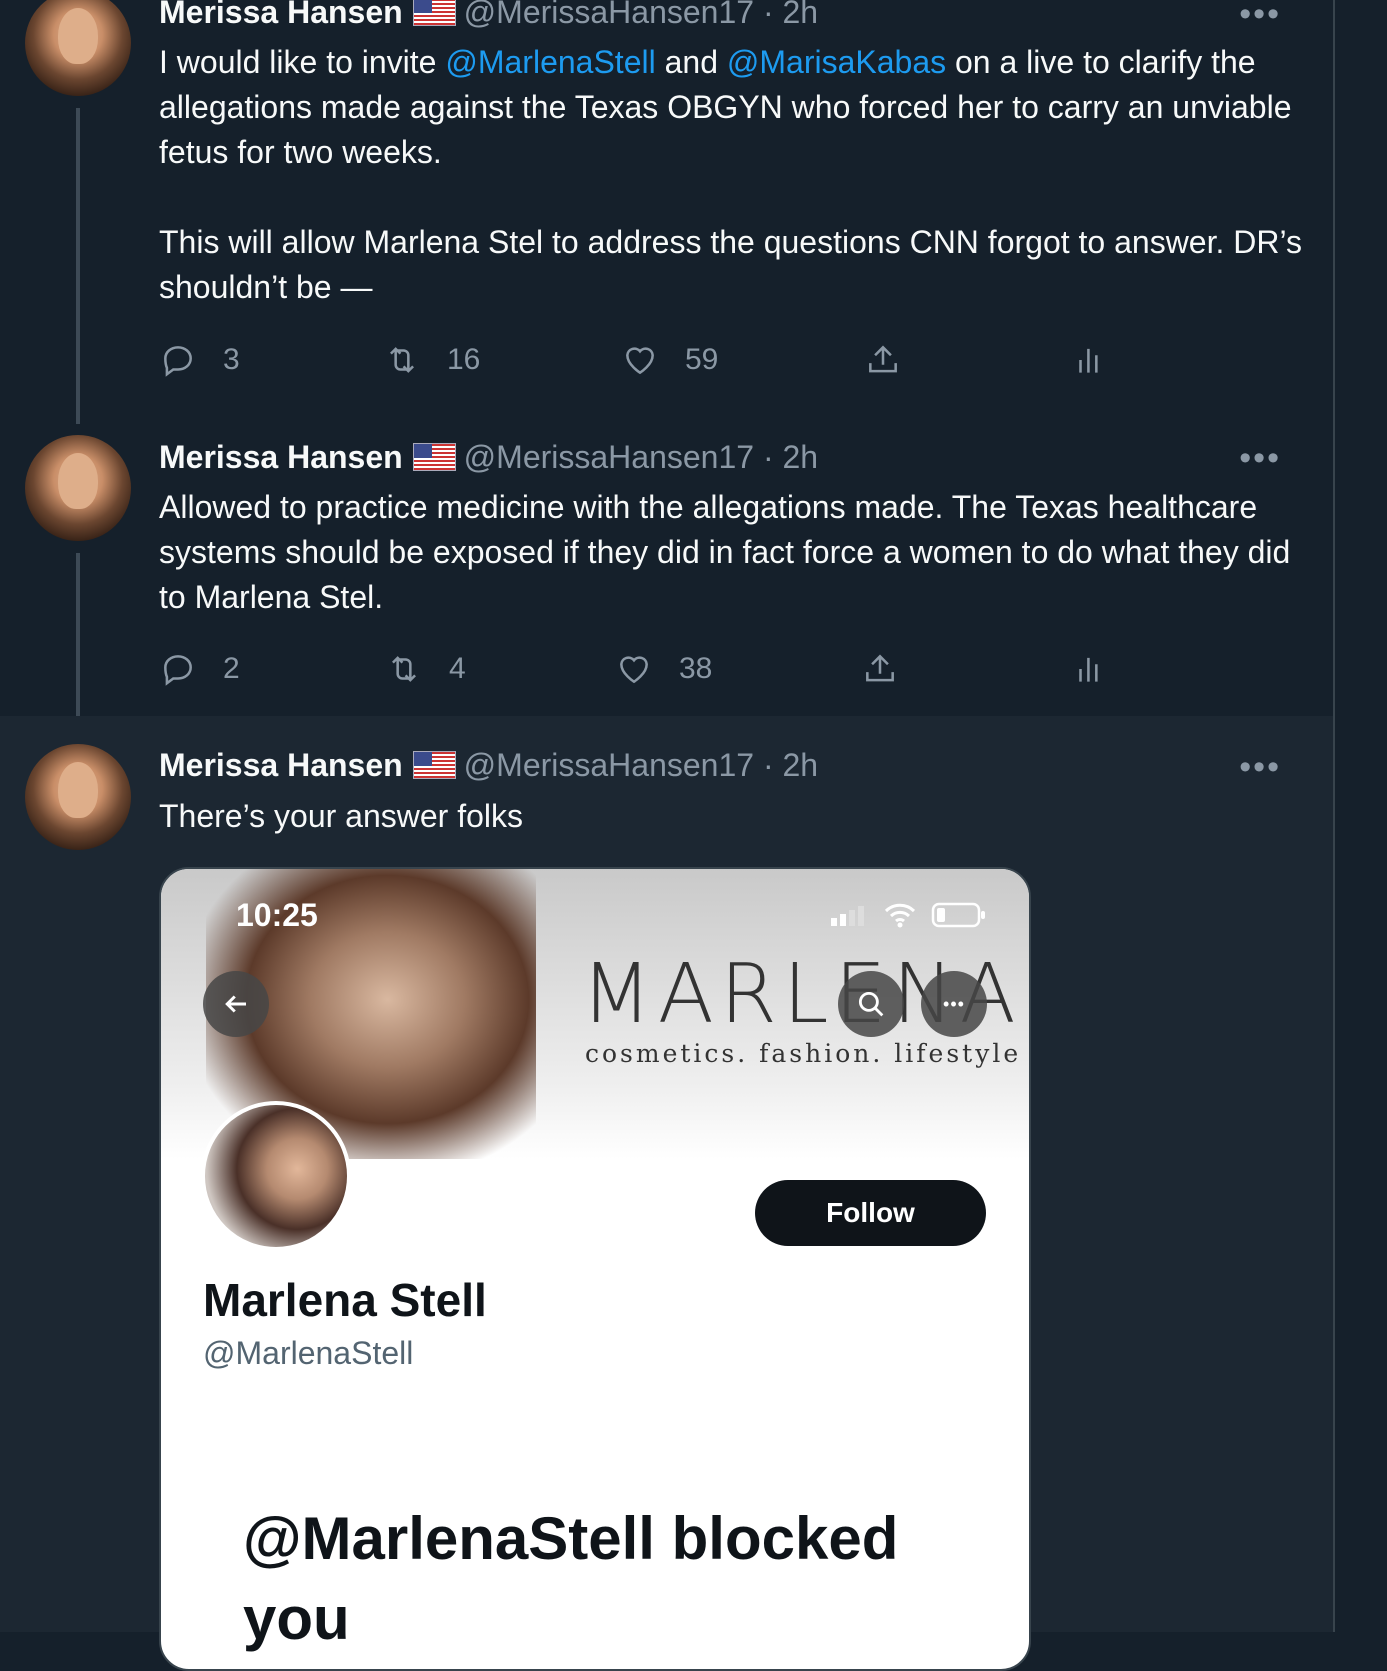  I want to click on reply-button: 3, so click(199, 360).